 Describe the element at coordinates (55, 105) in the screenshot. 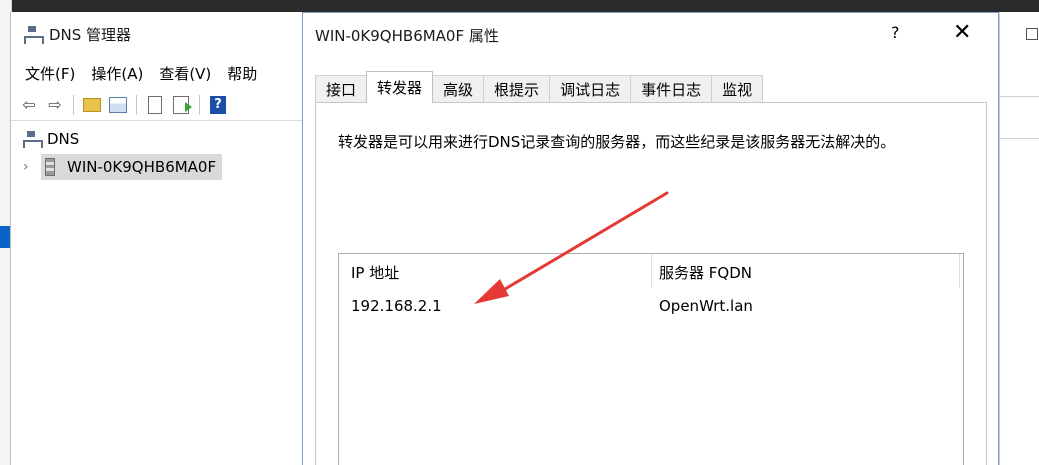

I see `forward-arrow-icon: ⇨` at that location.